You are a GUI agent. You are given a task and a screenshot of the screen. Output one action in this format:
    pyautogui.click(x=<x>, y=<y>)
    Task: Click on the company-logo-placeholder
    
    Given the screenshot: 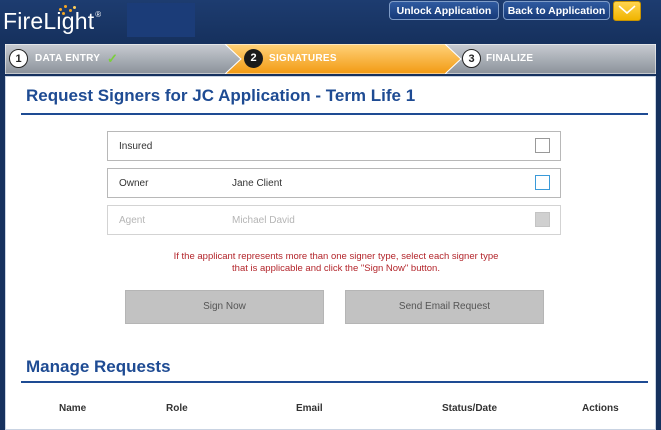 What is the action you would take?
    pyautogui.click(x=161, y=20)
    